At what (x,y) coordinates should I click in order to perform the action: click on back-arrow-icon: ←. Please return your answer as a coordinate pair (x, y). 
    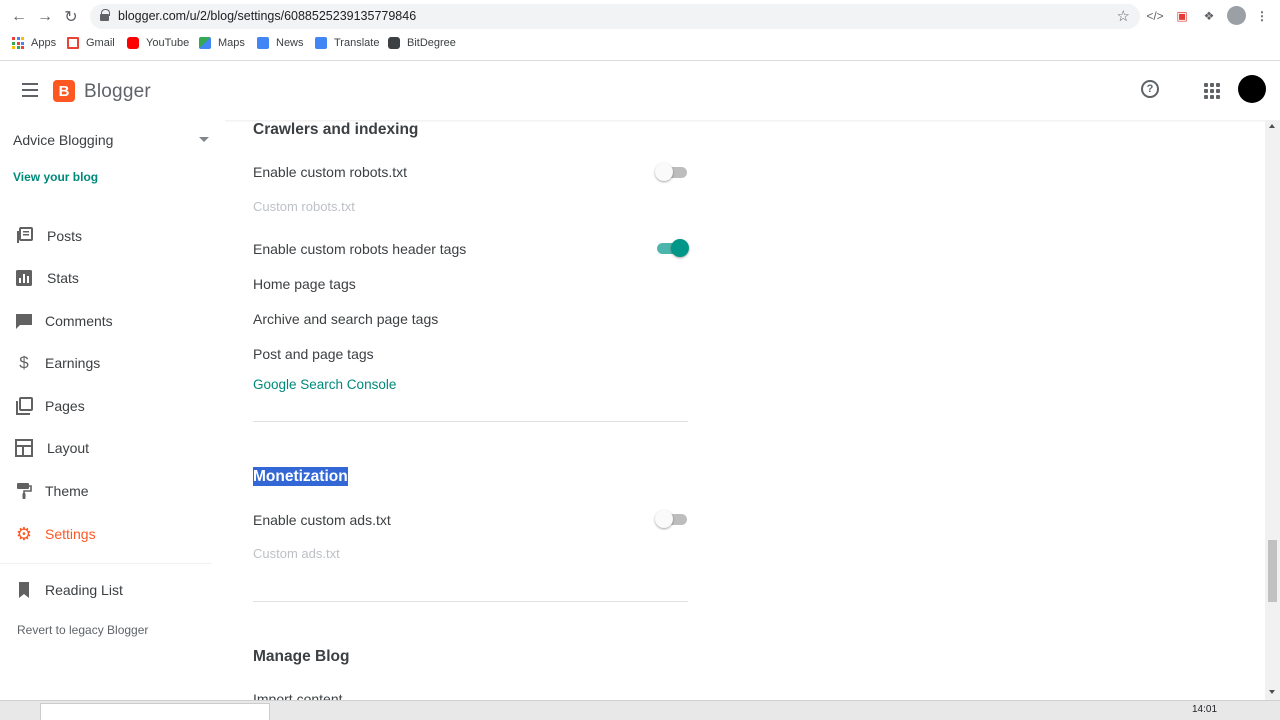
    Looking at the image, I should click on (19, 17).